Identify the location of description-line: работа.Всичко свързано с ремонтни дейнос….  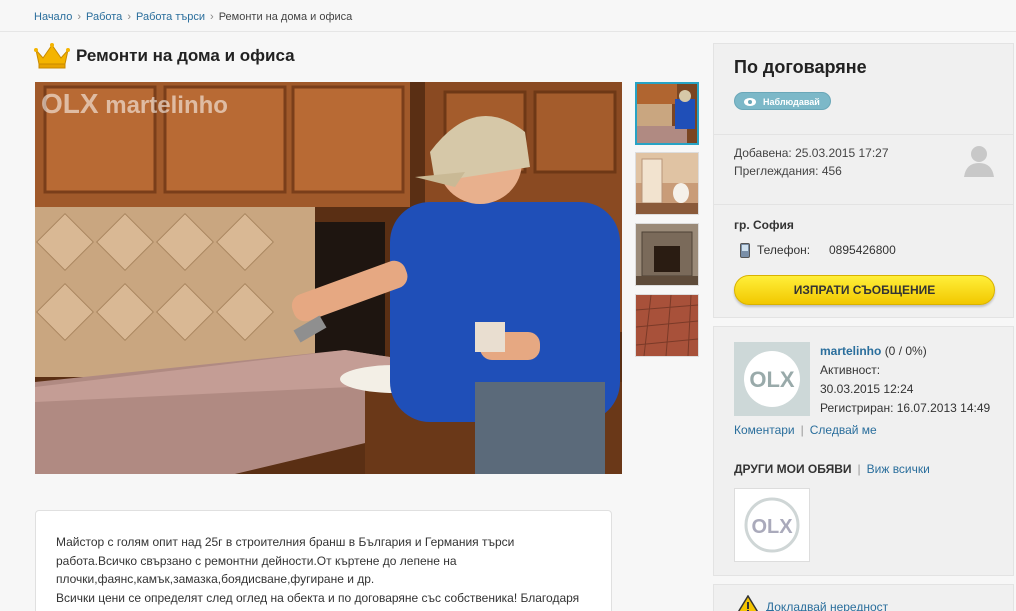
(256, 560).